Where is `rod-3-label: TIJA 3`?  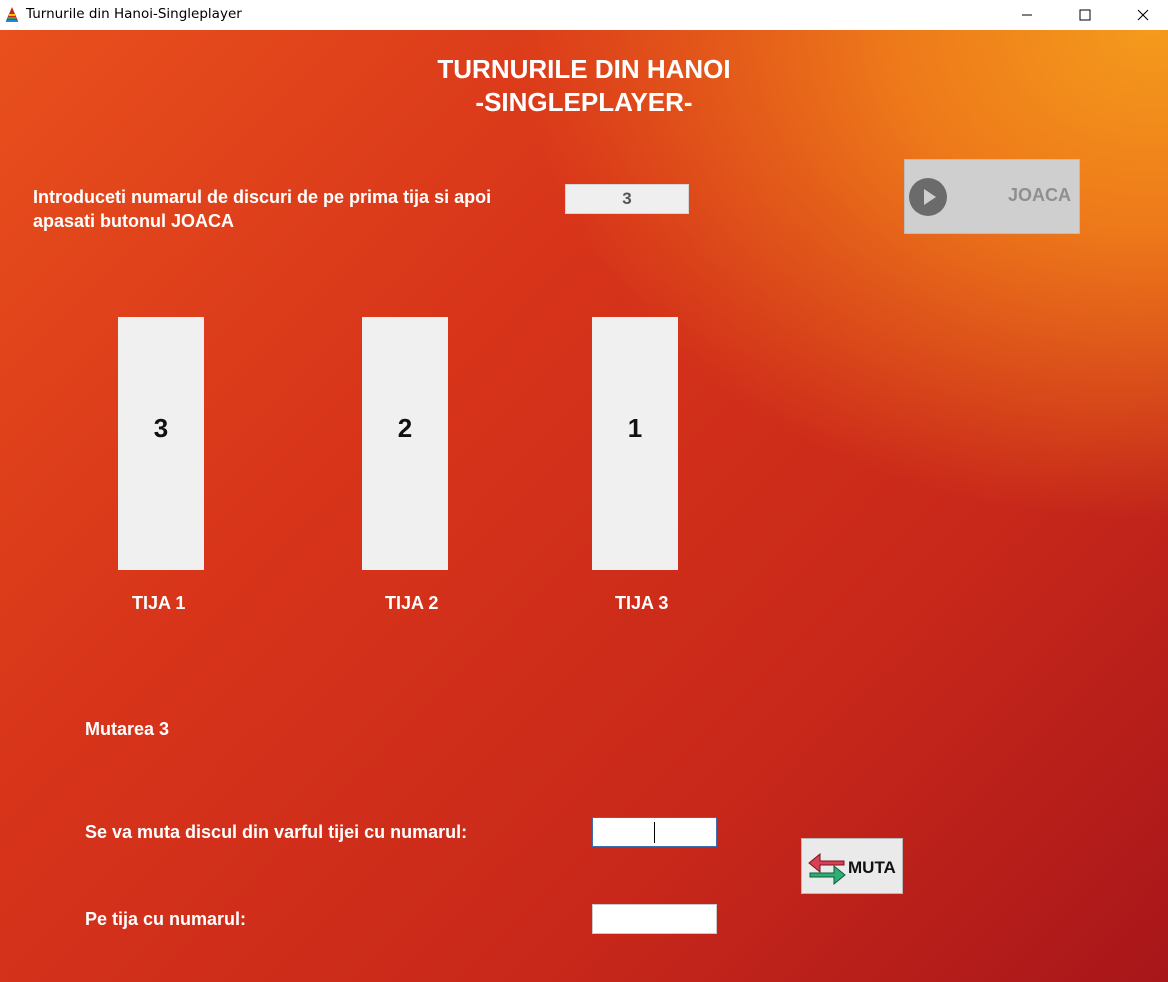 rod-3-label: TIJA 3 is located at coordinates (642, 603).